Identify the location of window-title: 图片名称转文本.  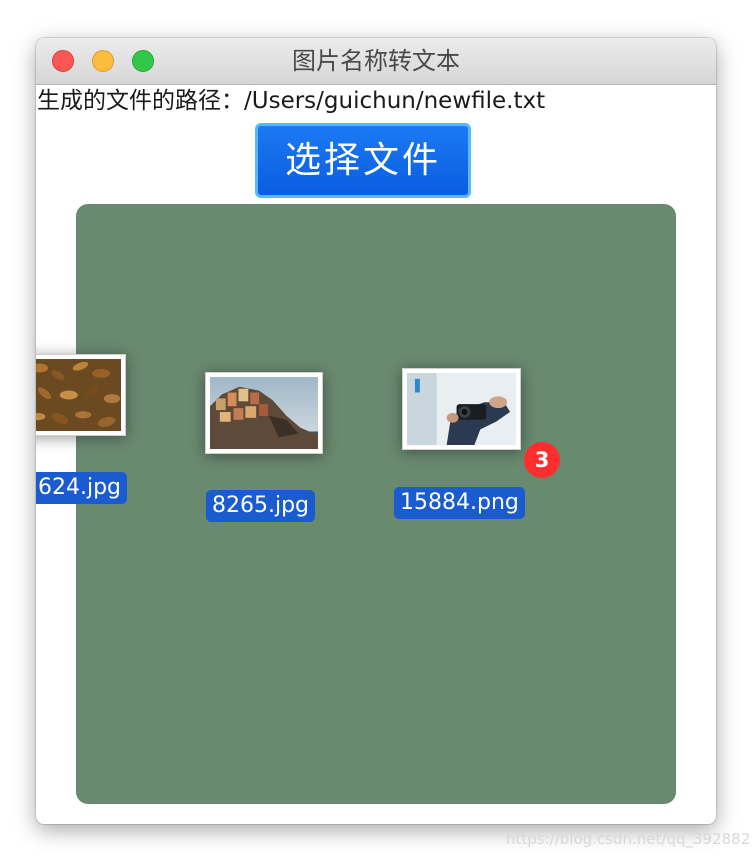
(376, 61).